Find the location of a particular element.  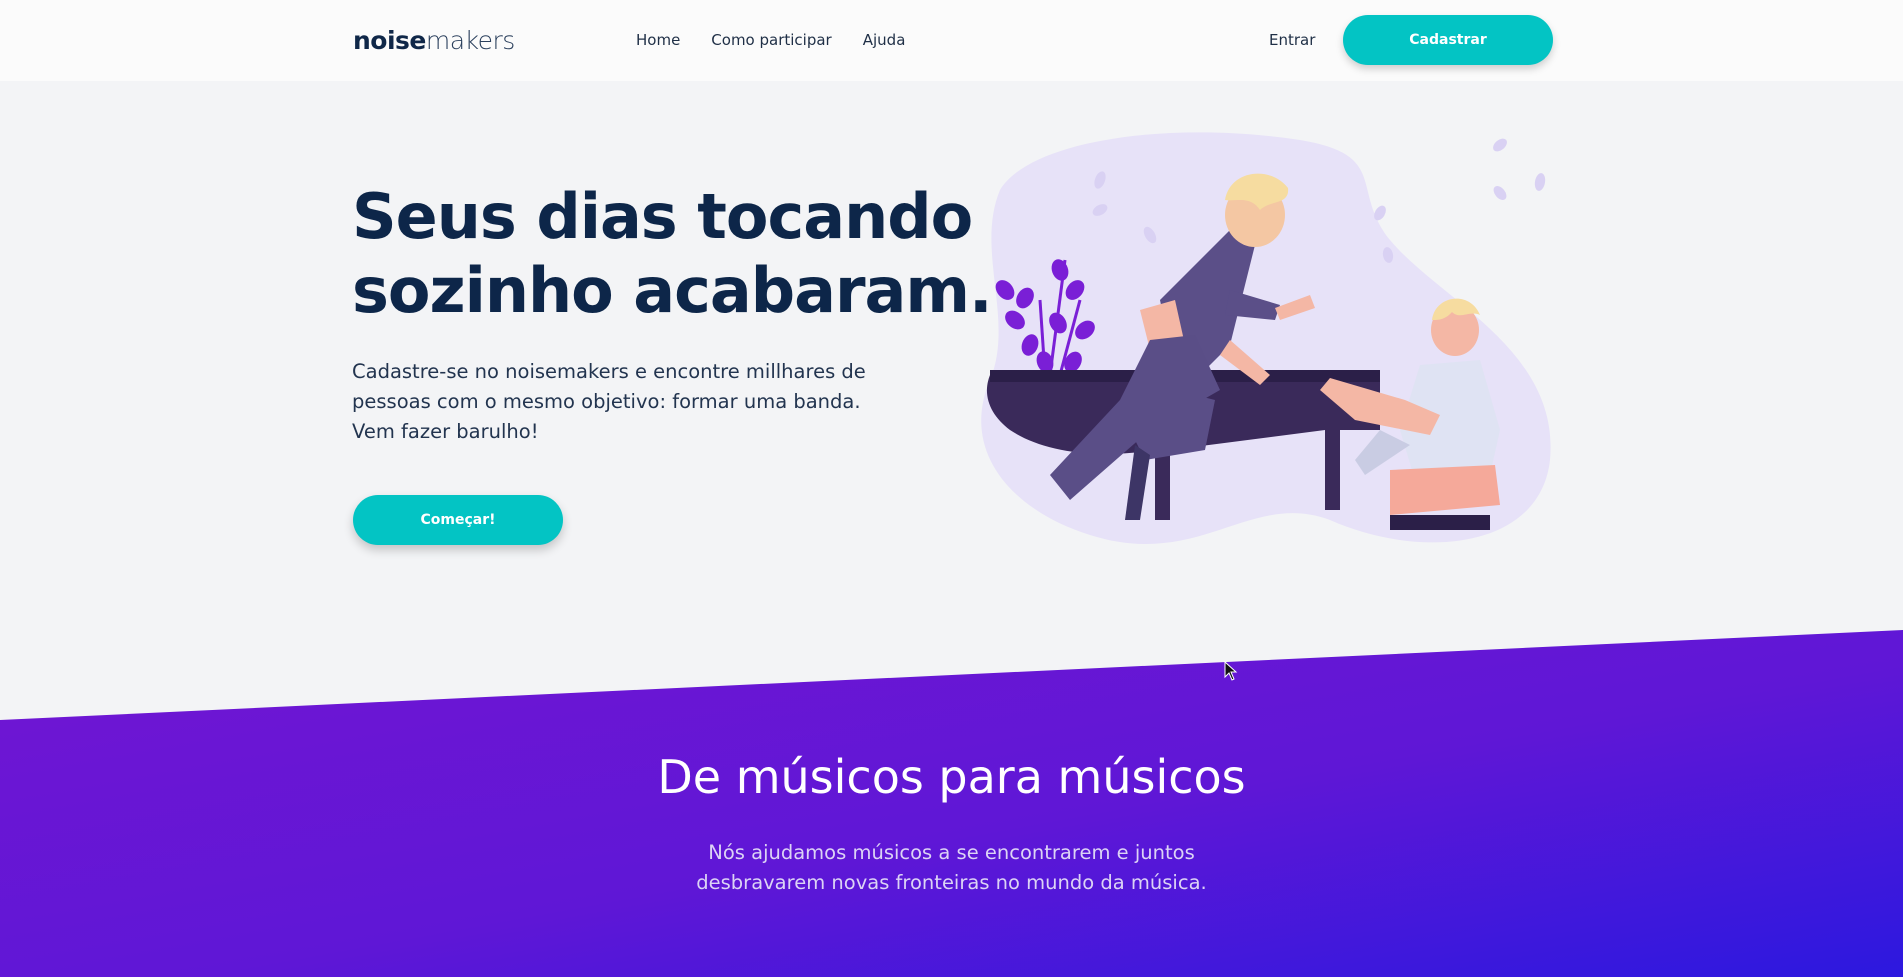

section-title: De músicos para músicos is located at coordinates (951, 777).